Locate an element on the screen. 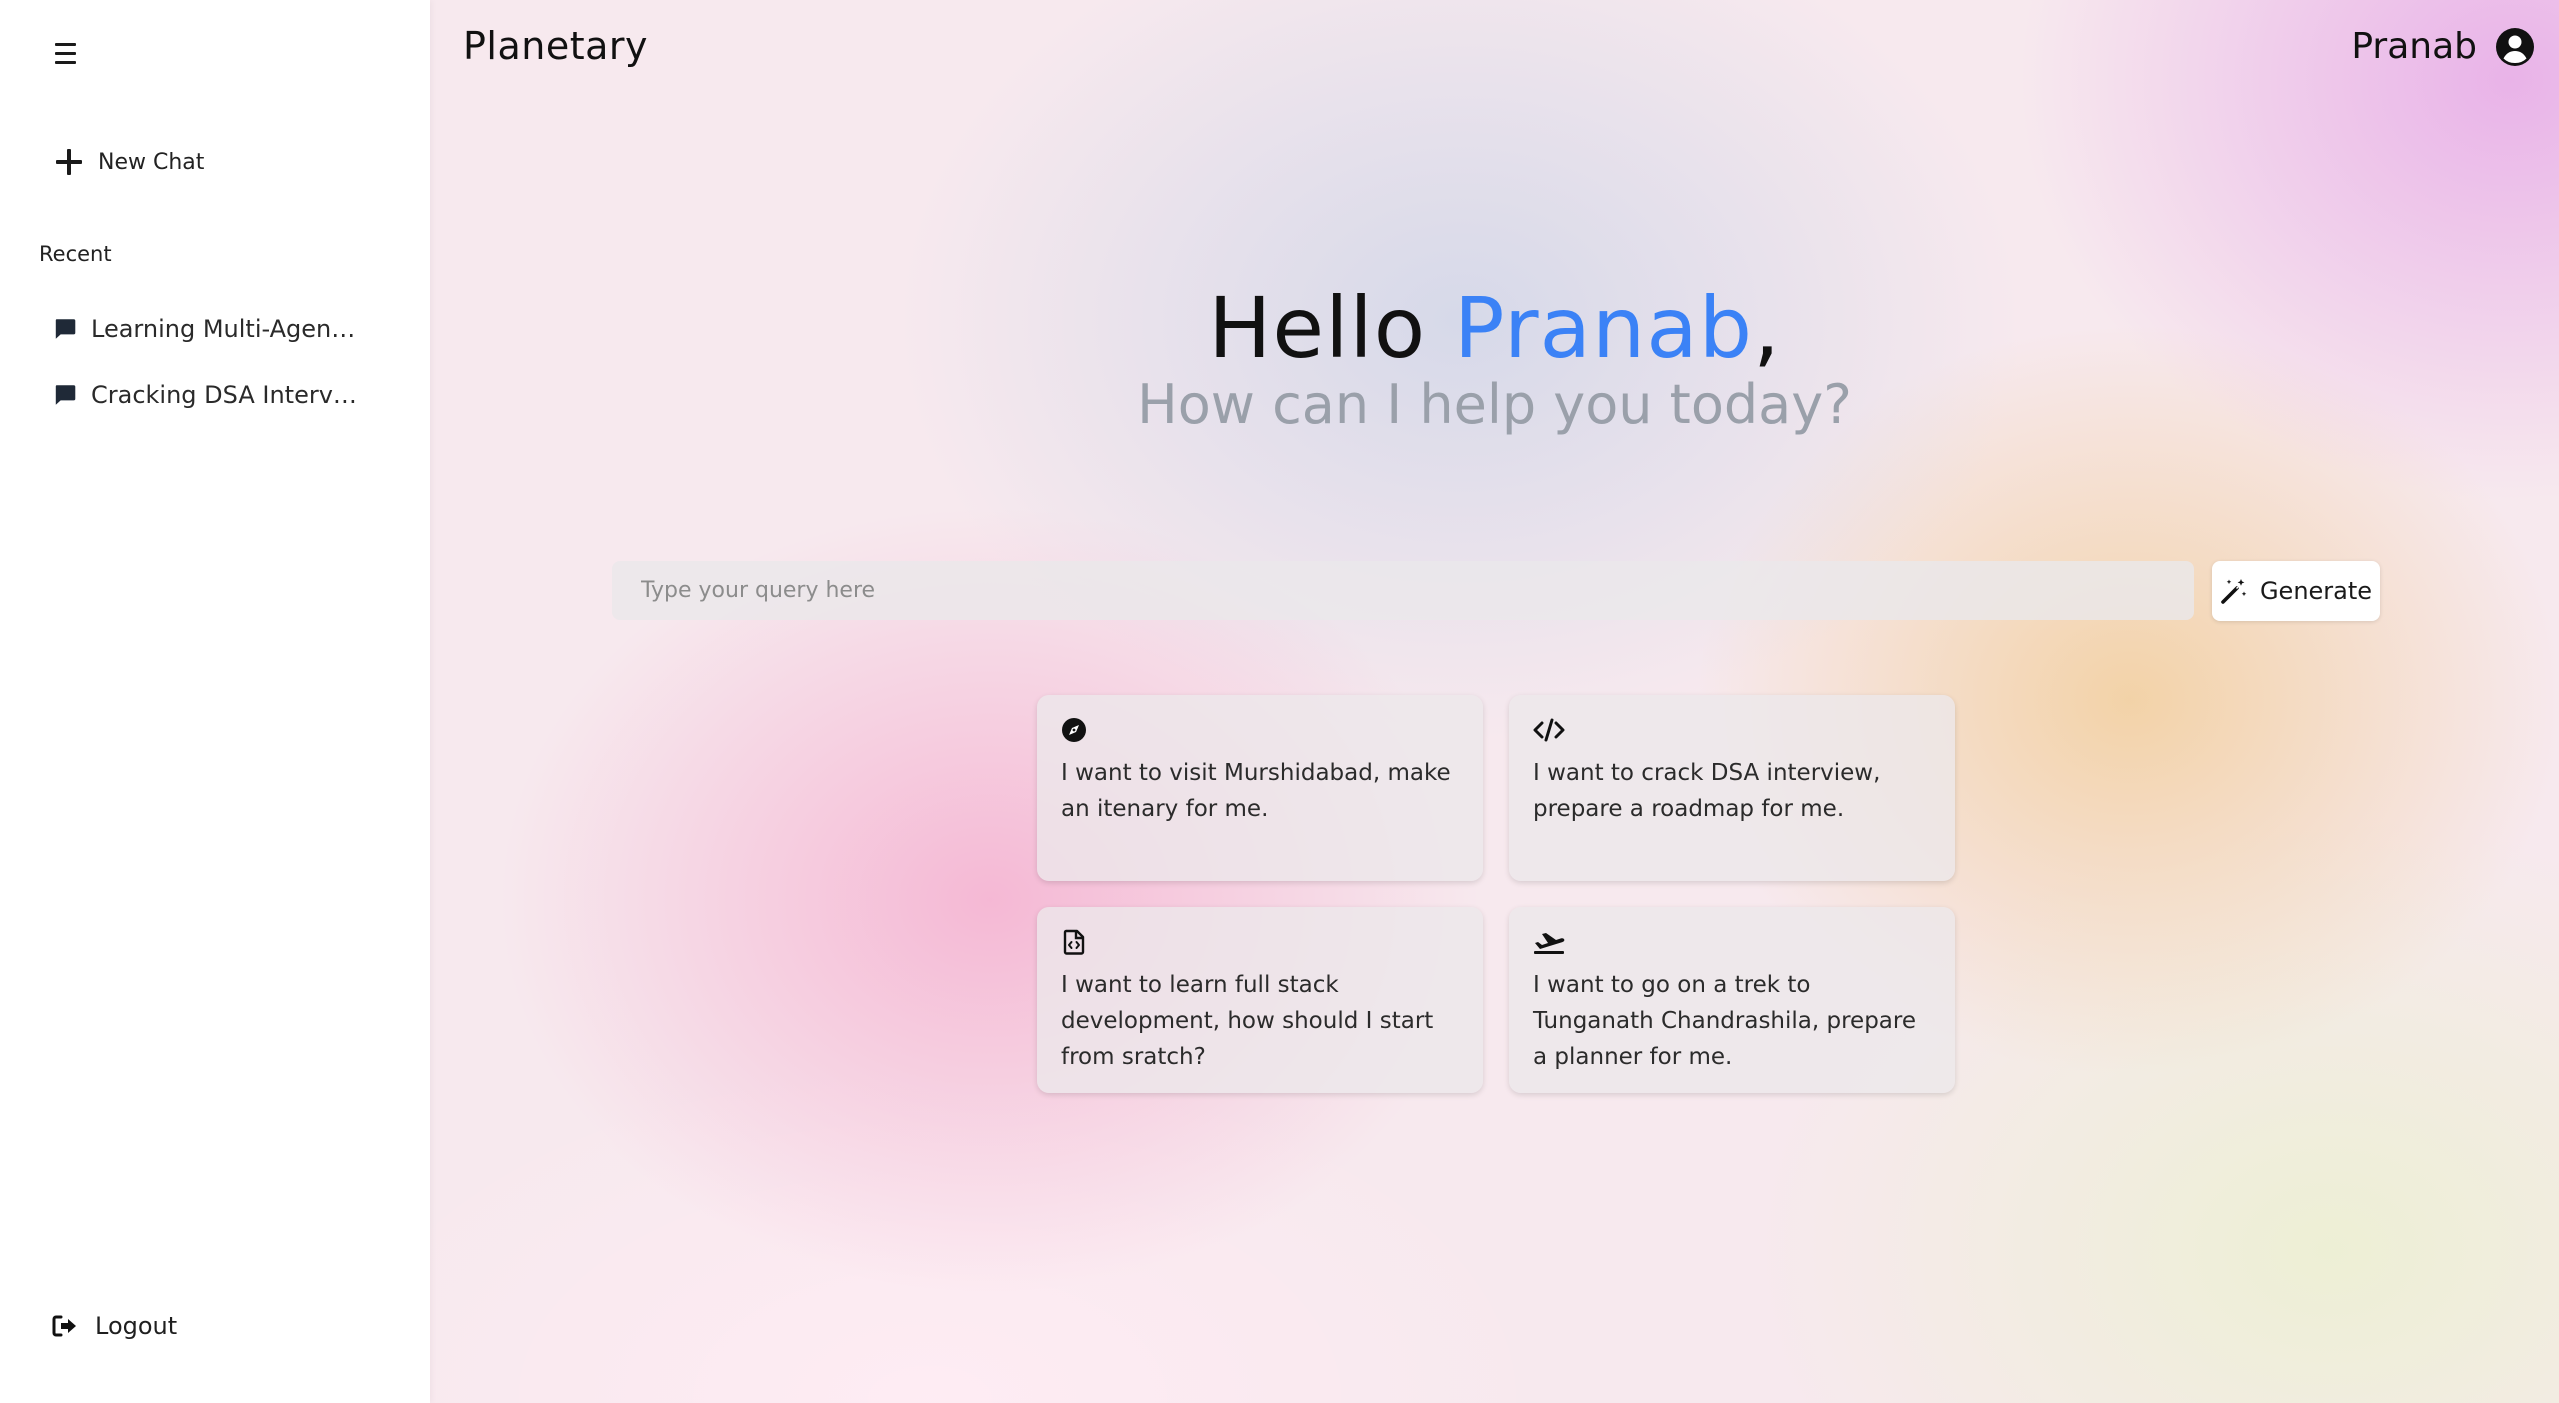 This screenshot has width=2559, height=1403. generate-label: Generate is located at coordinates (2316, 591).